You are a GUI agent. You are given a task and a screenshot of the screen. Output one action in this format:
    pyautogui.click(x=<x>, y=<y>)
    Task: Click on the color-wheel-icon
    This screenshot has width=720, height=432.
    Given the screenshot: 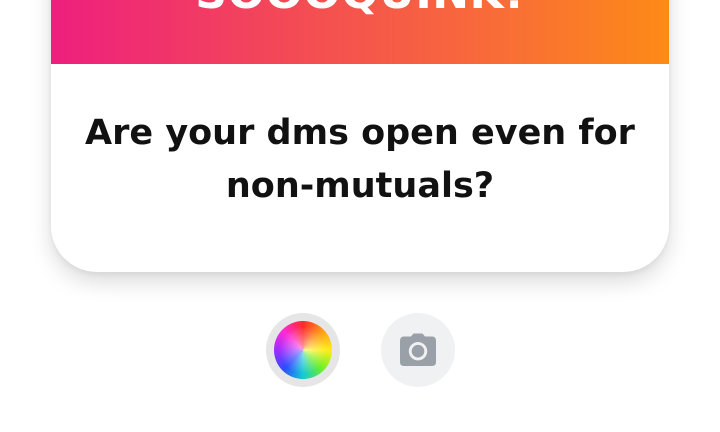 What is the action you would take?
    pyautogui.click(x=303, y=350)
    